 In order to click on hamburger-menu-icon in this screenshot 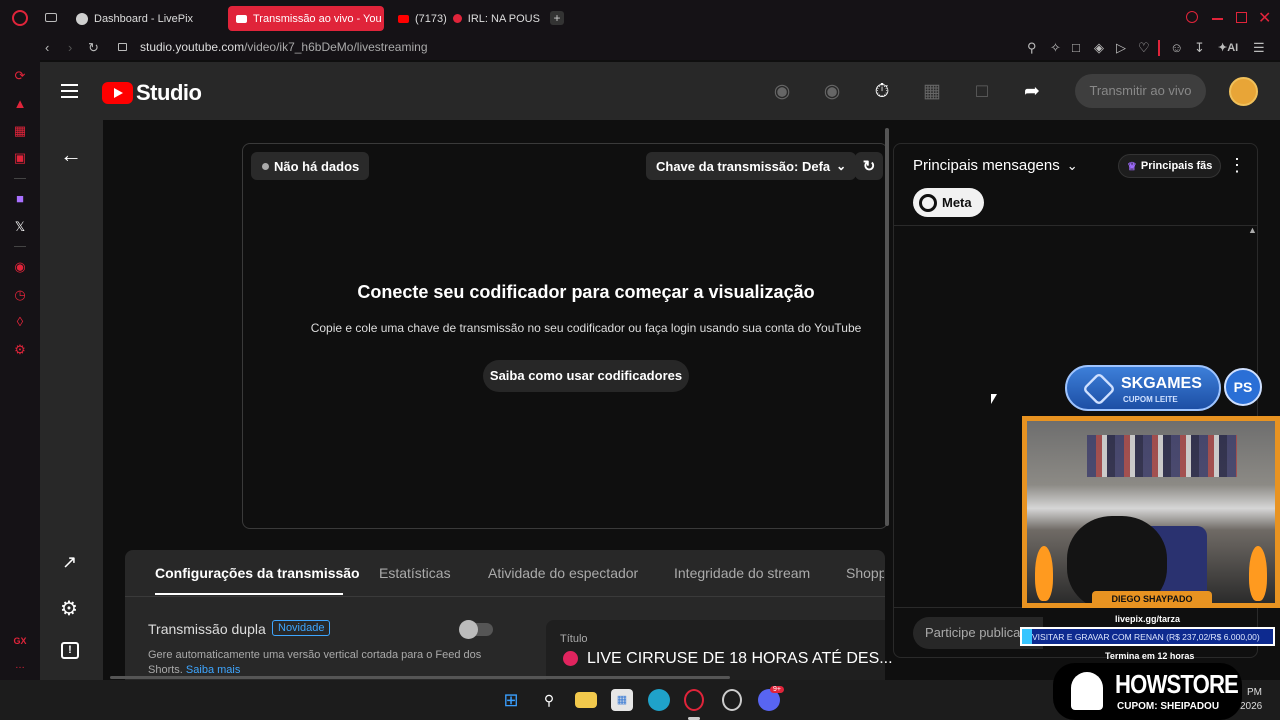, I will do `click(69, 91)`.